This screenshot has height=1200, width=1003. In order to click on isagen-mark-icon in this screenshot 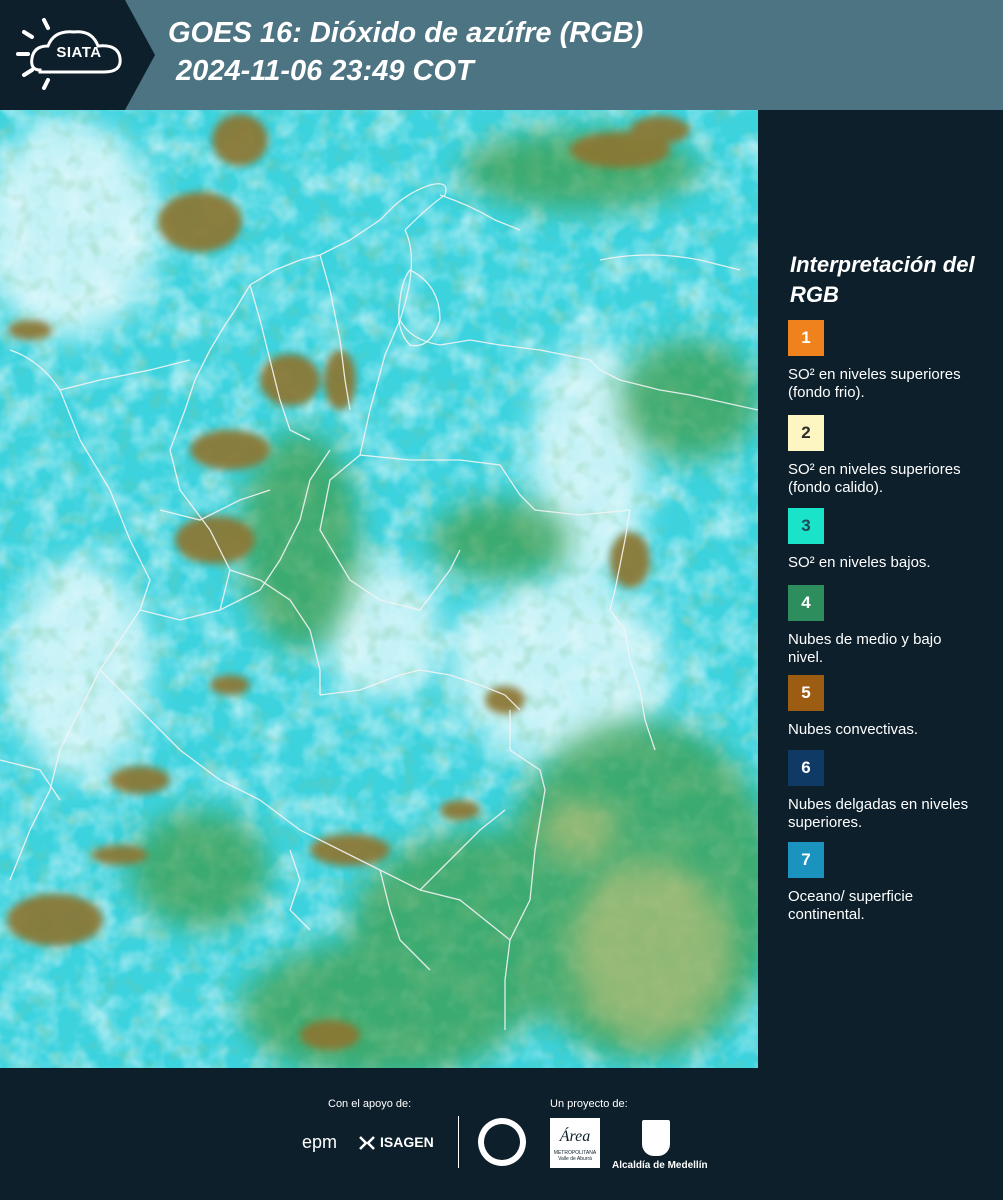, I will do `click(367, 1143)`.